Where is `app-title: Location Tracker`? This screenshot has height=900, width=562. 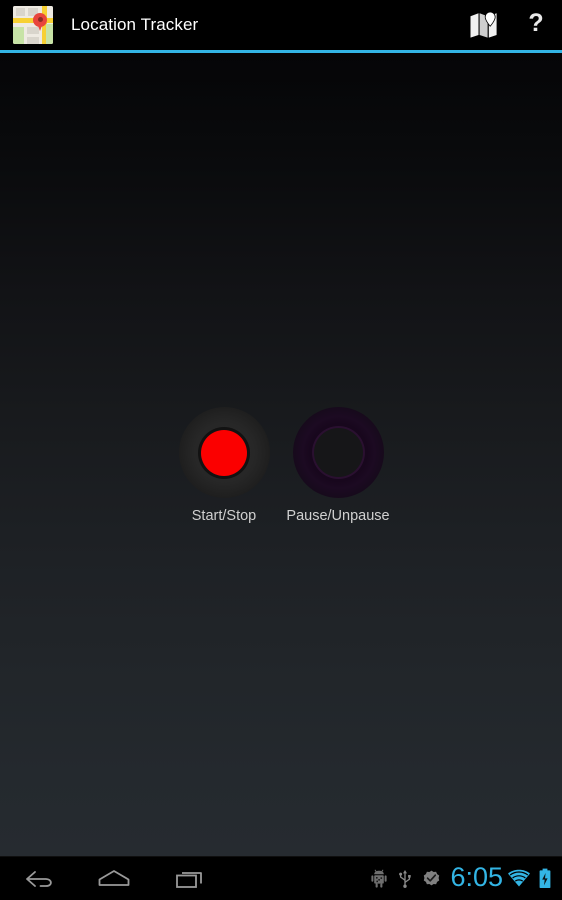
app-title: Location Tracker is located at coordinates (135, 24).